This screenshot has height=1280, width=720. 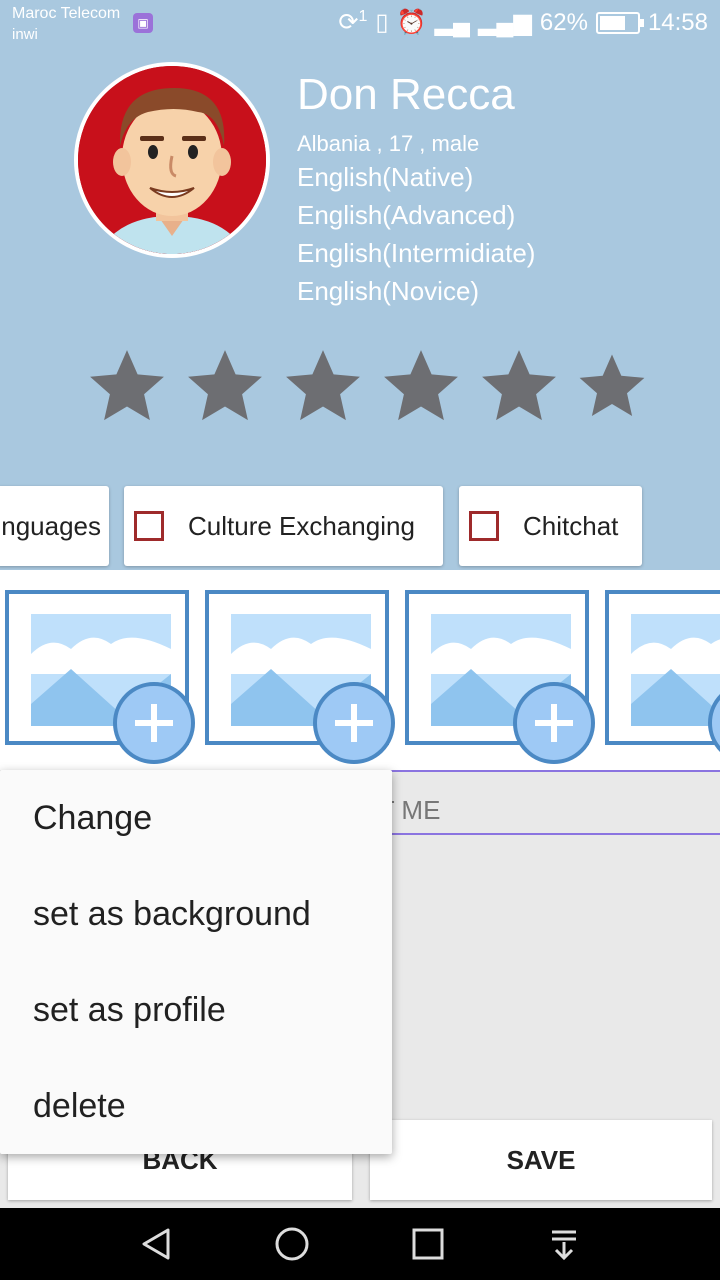 I want to click on menu-item-set-background: set as background, so click(x=196, y=914).